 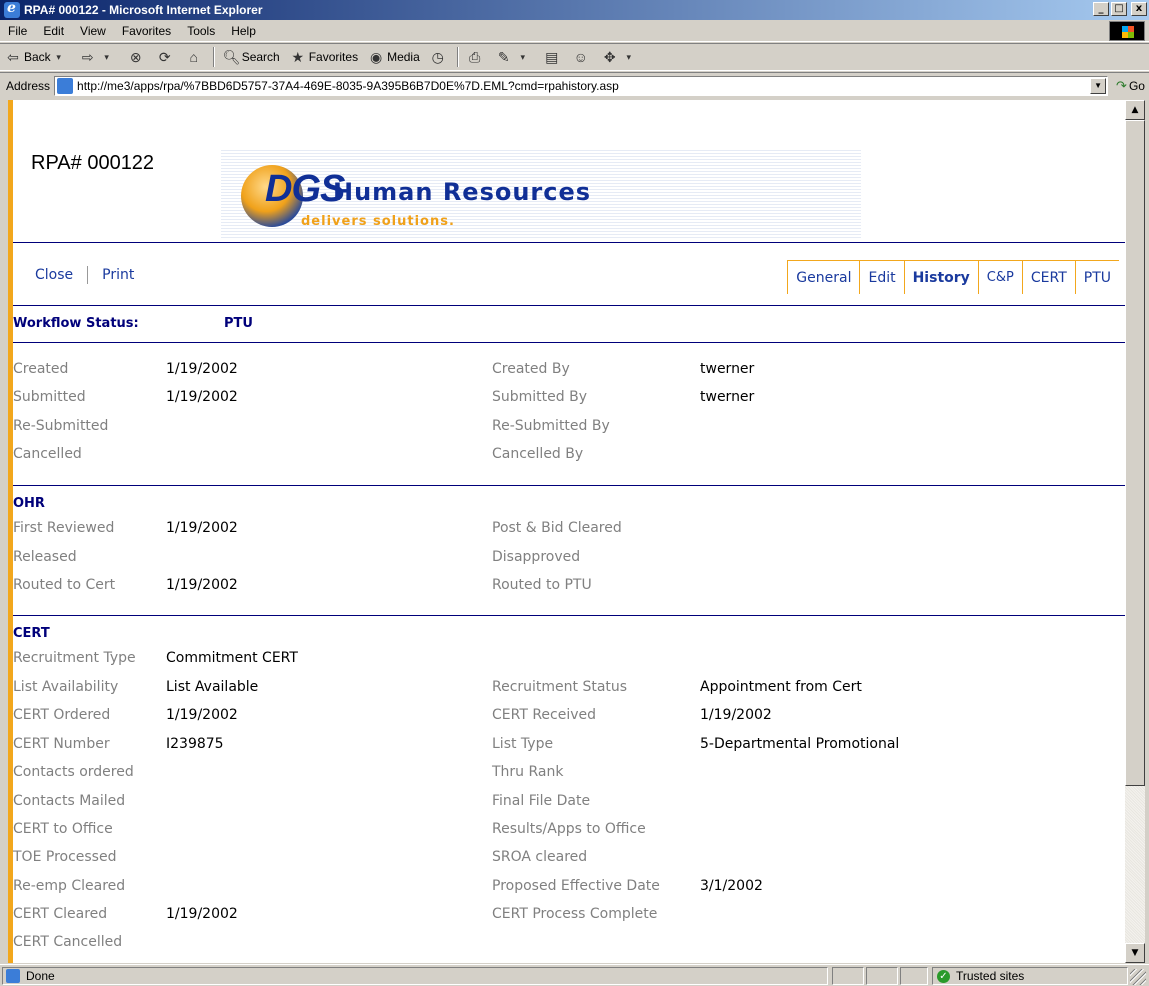 What do you see at coordinates (12, 9) in the screenshot?
I see `ie-icon` at bounding box center [12, 9].